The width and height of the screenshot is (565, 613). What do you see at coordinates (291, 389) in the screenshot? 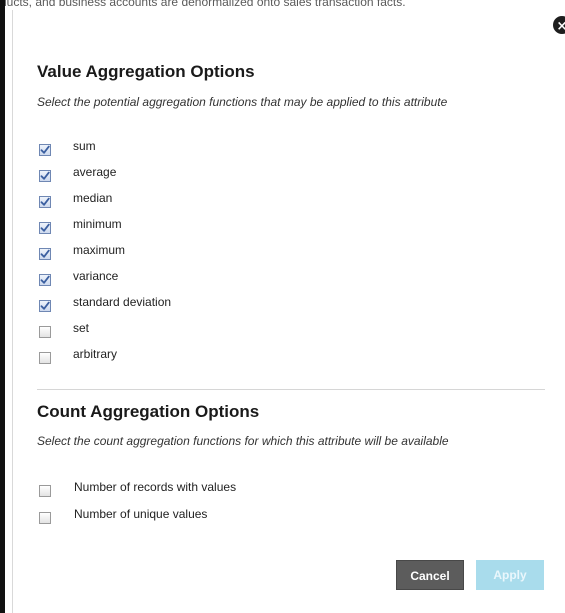
I see `section-divider` at bounding box center [291, 389].